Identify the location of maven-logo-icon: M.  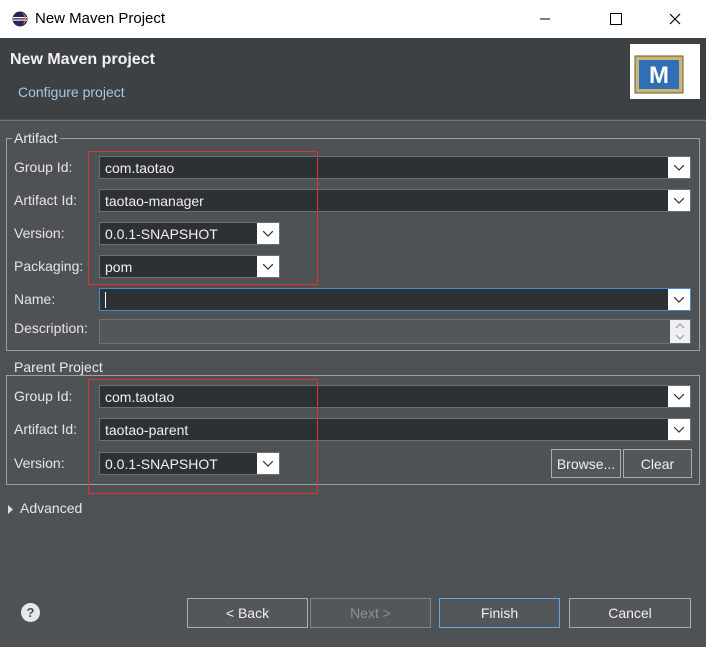
(659, 74).